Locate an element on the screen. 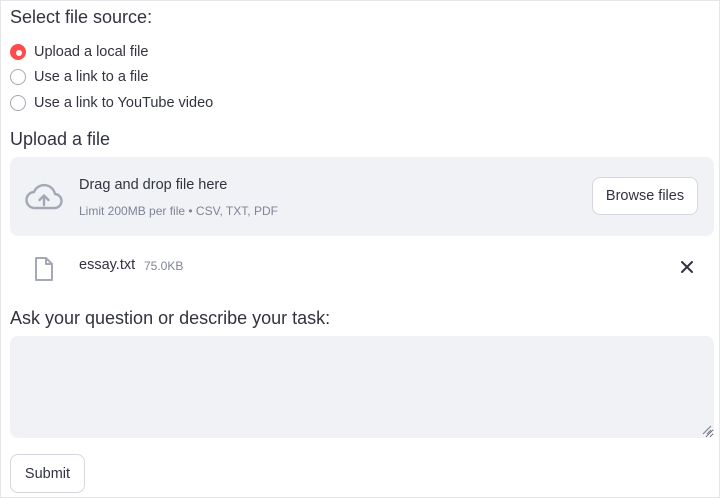 This screenshot has height=498, width=720. radio-label: Upload a local file is located at coordinates (91, 51).